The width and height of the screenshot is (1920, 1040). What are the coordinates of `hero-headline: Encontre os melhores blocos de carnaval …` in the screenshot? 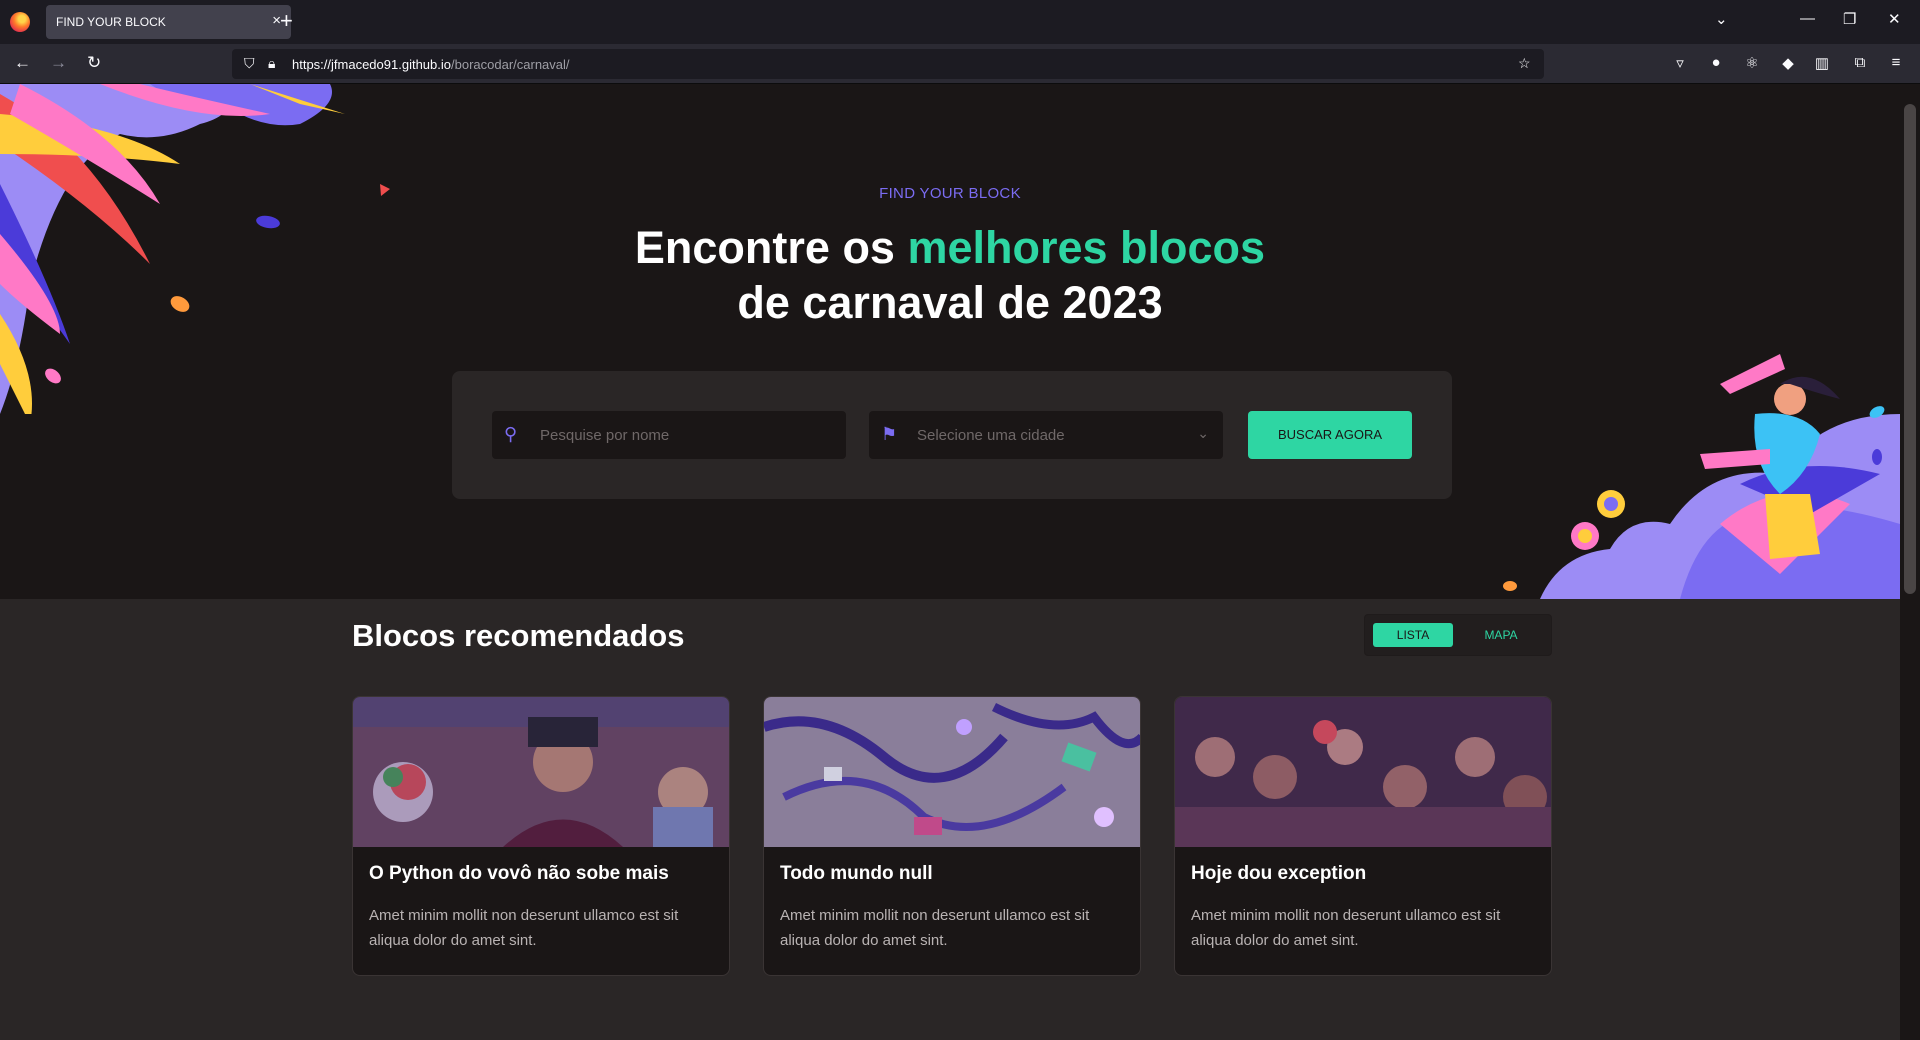 It's located at (950, 275).